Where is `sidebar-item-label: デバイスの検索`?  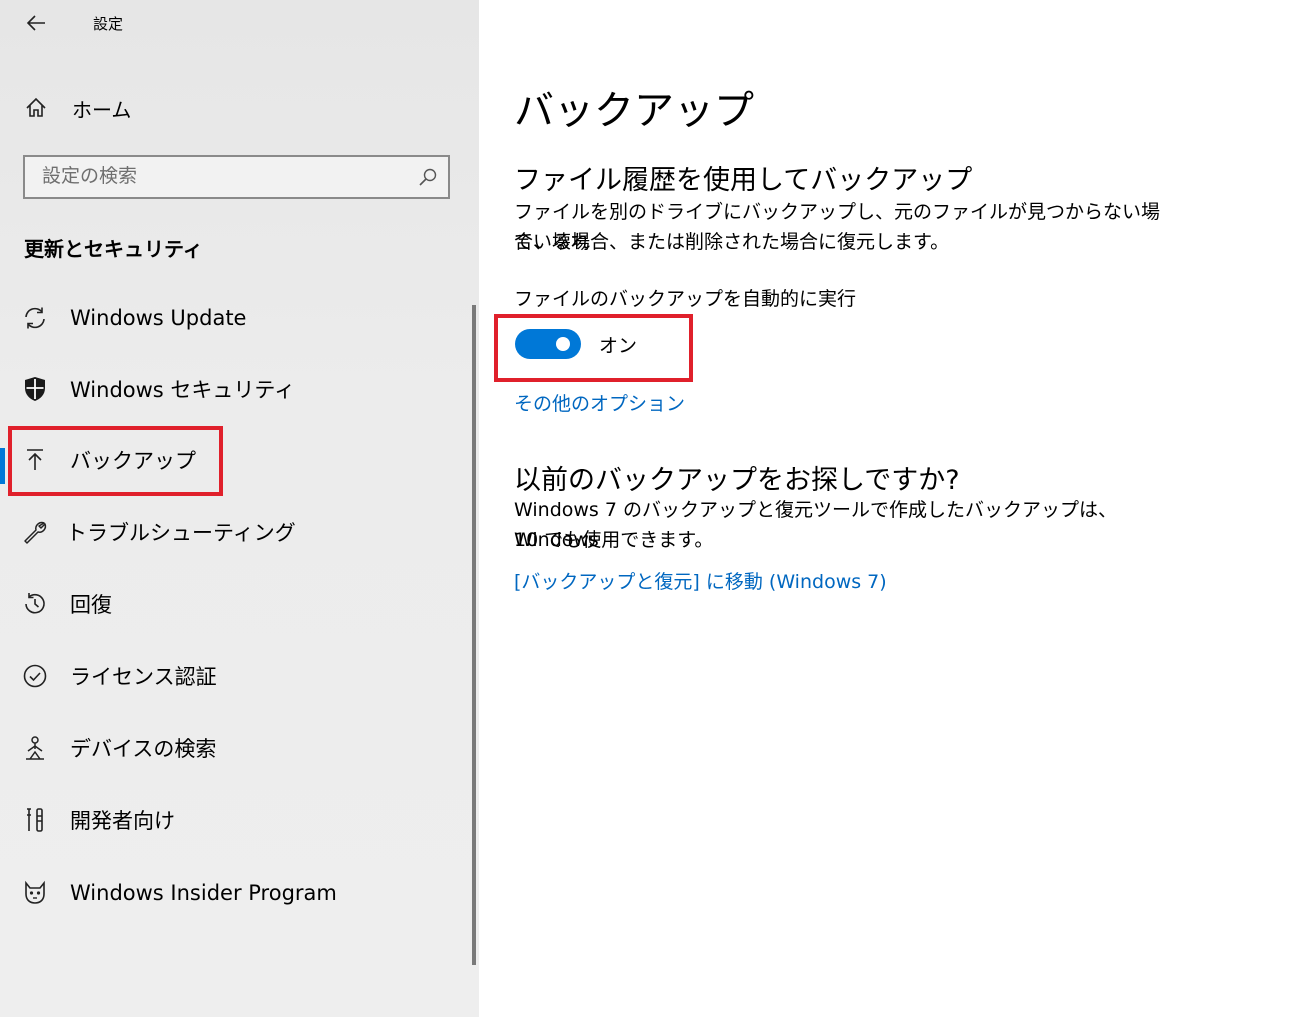 sidebar-item-label: デバイスの検索 is located at coordinates (143, 749).